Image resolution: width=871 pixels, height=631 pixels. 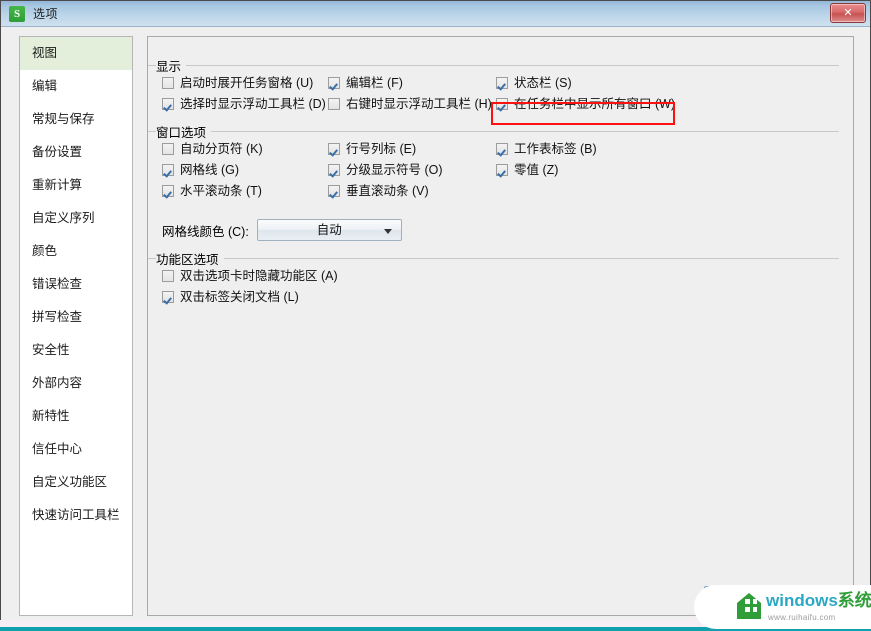 I want to click on chevron-down-icon, so click(x=387, y=231).